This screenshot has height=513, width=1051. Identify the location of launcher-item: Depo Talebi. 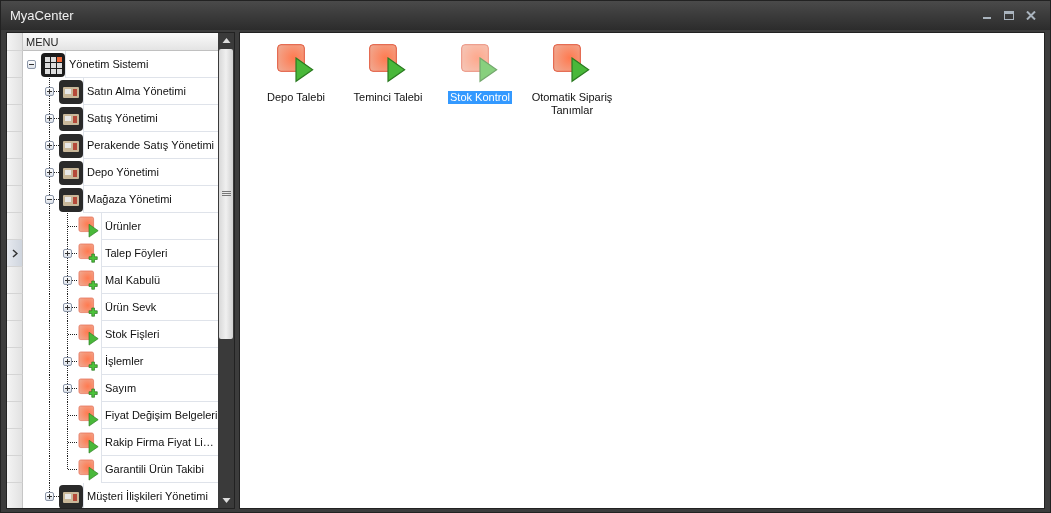
(296, 97).